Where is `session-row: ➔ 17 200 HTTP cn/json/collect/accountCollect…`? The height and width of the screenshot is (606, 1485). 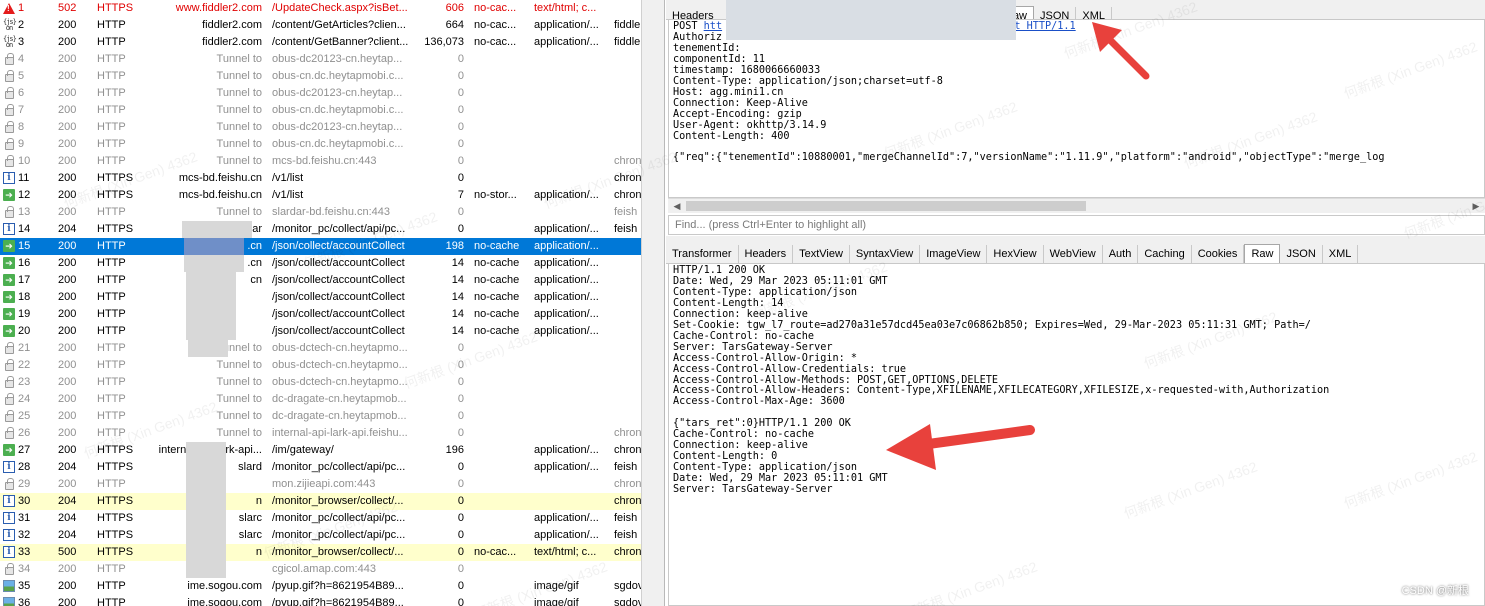
session-row: ➔ 17 200 HTTP cn/json/collect/accountCollect… is located at coordinates (320, 280).